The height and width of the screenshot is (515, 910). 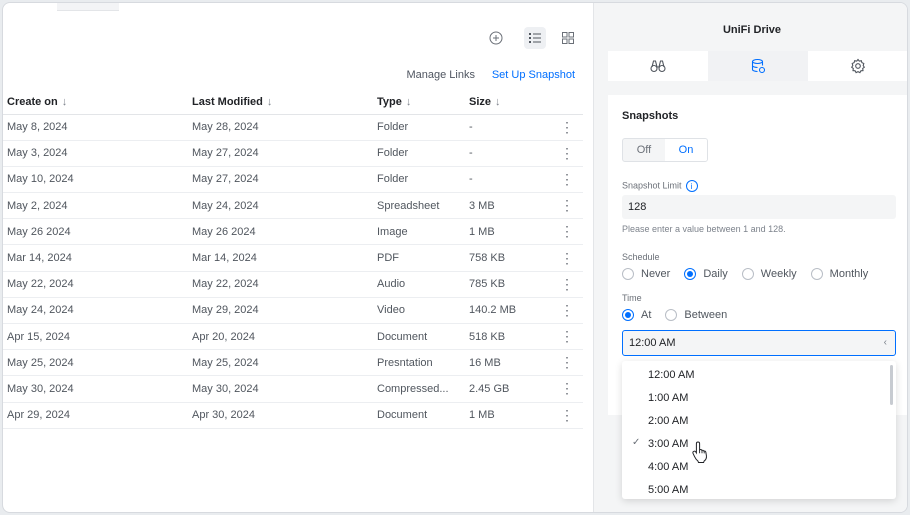 What do you see at coordinates (280, 232) in the screenshot?
I see `cell-modified: May 26 2024` at bounding box center [280, 232].